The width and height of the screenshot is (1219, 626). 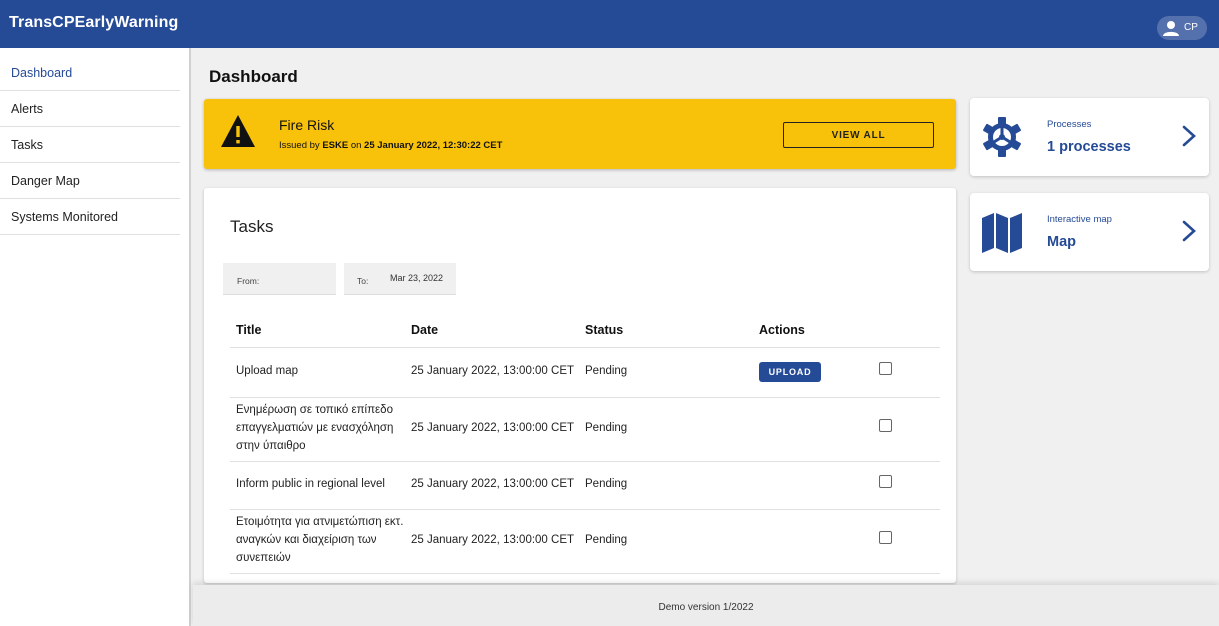 I want to click on sidebar-item-tasks: Tasks, so click(x=90, y=145).